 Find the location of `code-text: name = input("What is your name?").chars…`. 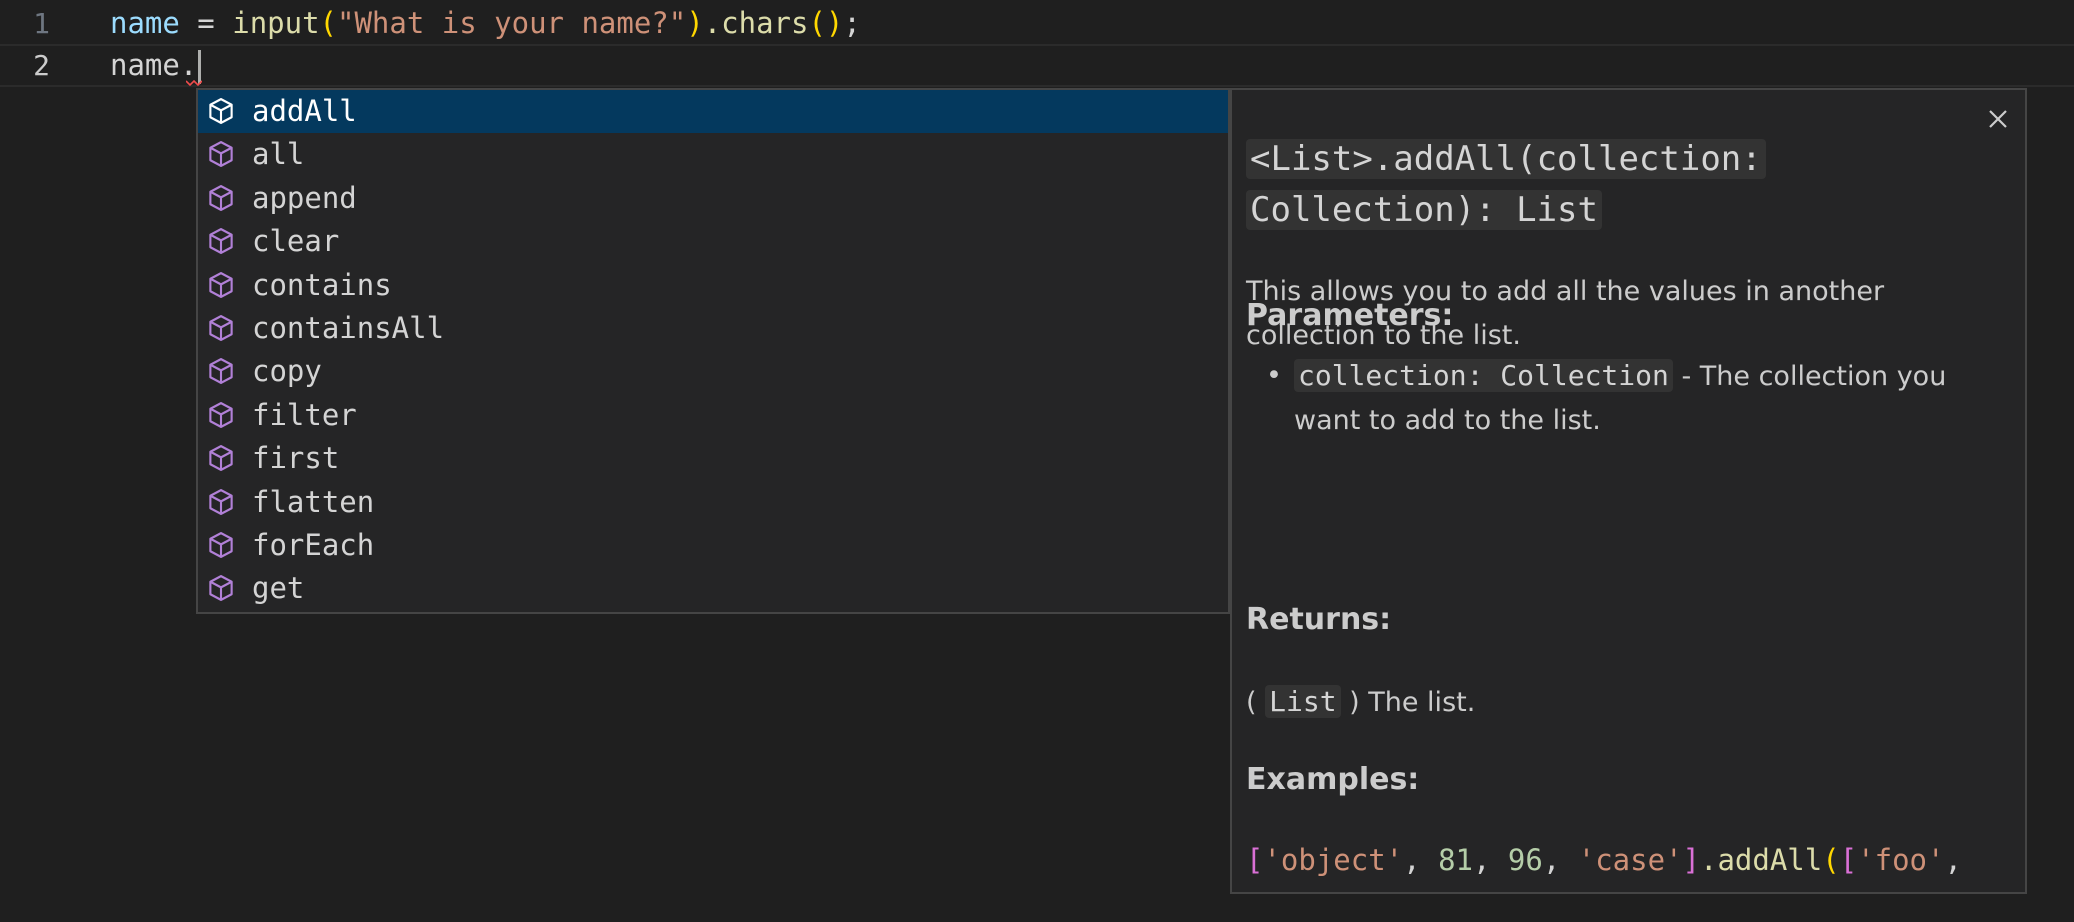

code-text: name = input("What is your name?").chars… is located at coordinates (485, 23).